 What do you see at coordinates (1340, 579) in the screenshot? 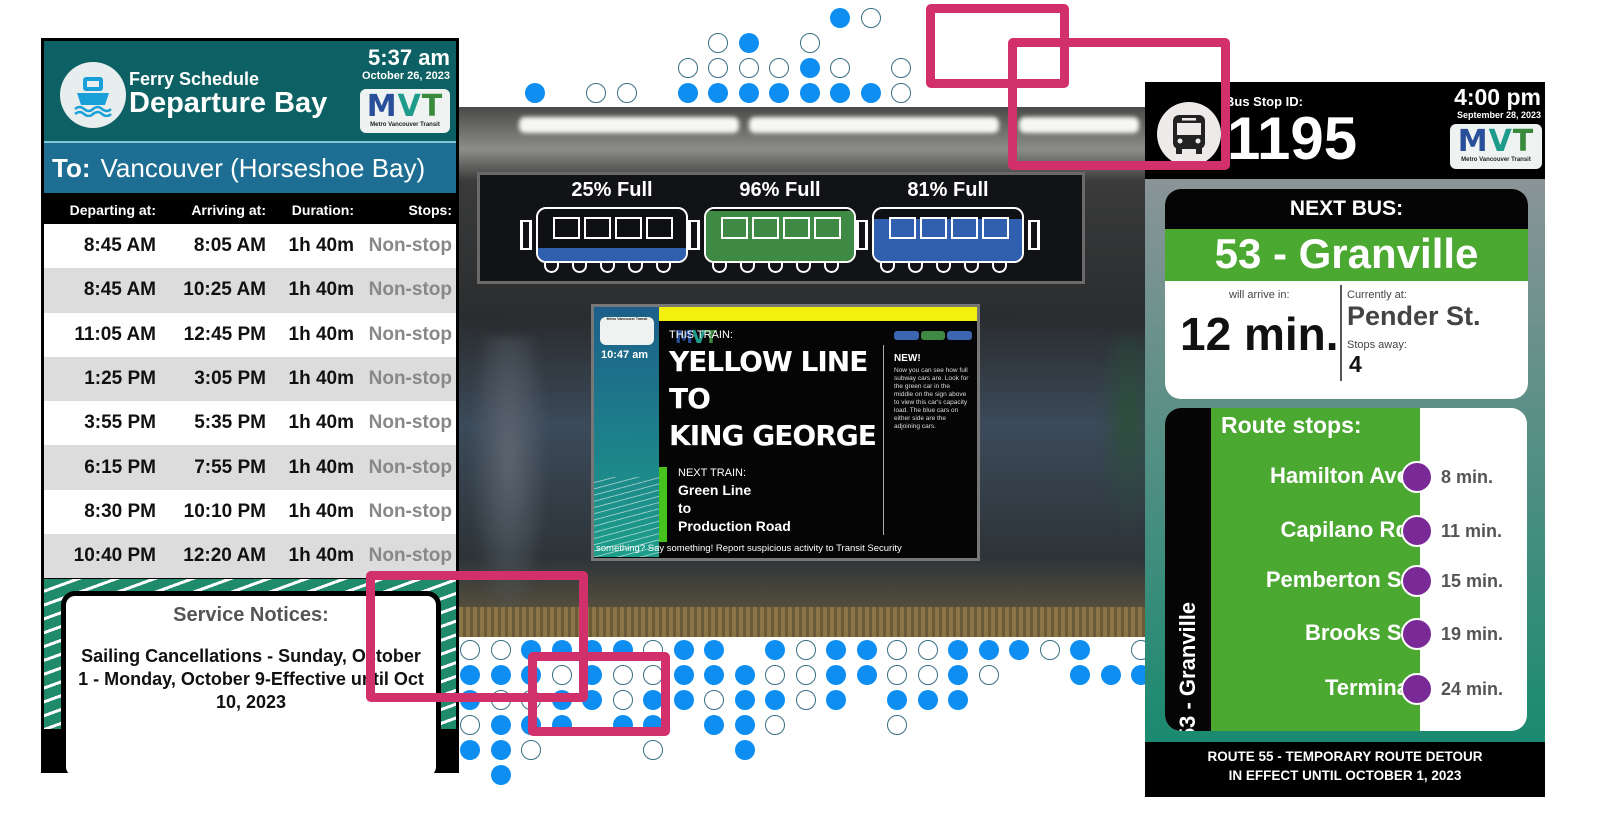
I see `stop-name: Pemberton St.` at bounding box center [1340, 579].